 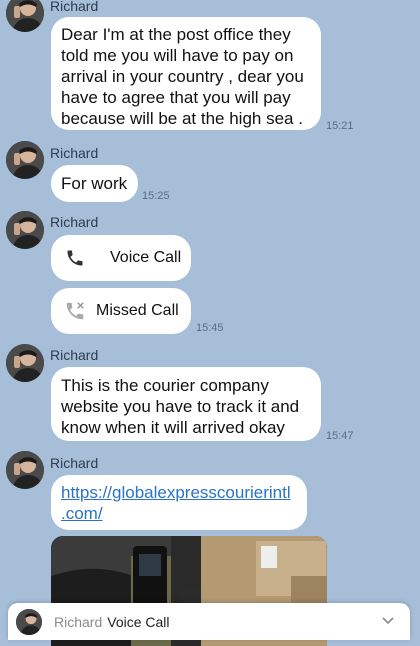 I want to click on message-line: know when it will arrived okay, so click(x=173, y=427).